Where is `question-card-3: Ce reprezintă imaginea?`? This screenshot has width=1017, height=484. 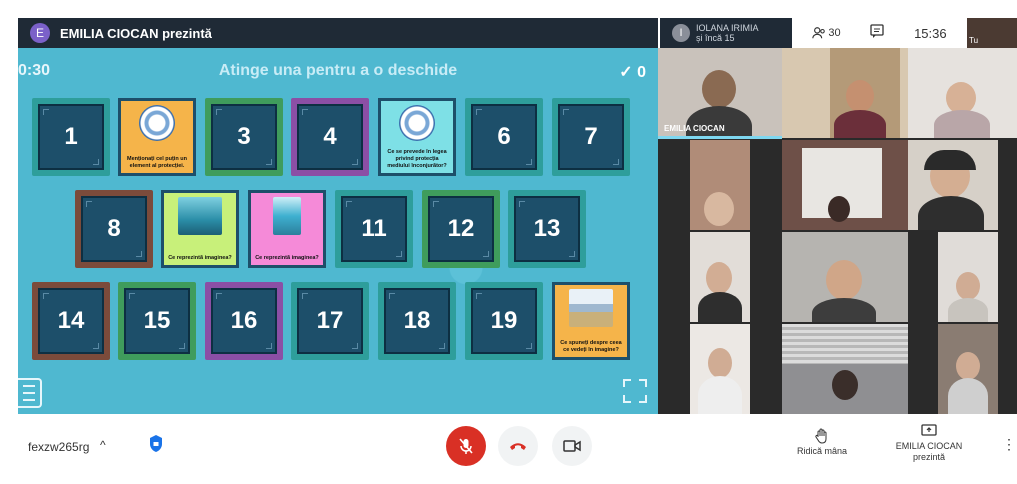
question-card-3: Ce reprezintă imaginea? is located at coordinates (200, 229).